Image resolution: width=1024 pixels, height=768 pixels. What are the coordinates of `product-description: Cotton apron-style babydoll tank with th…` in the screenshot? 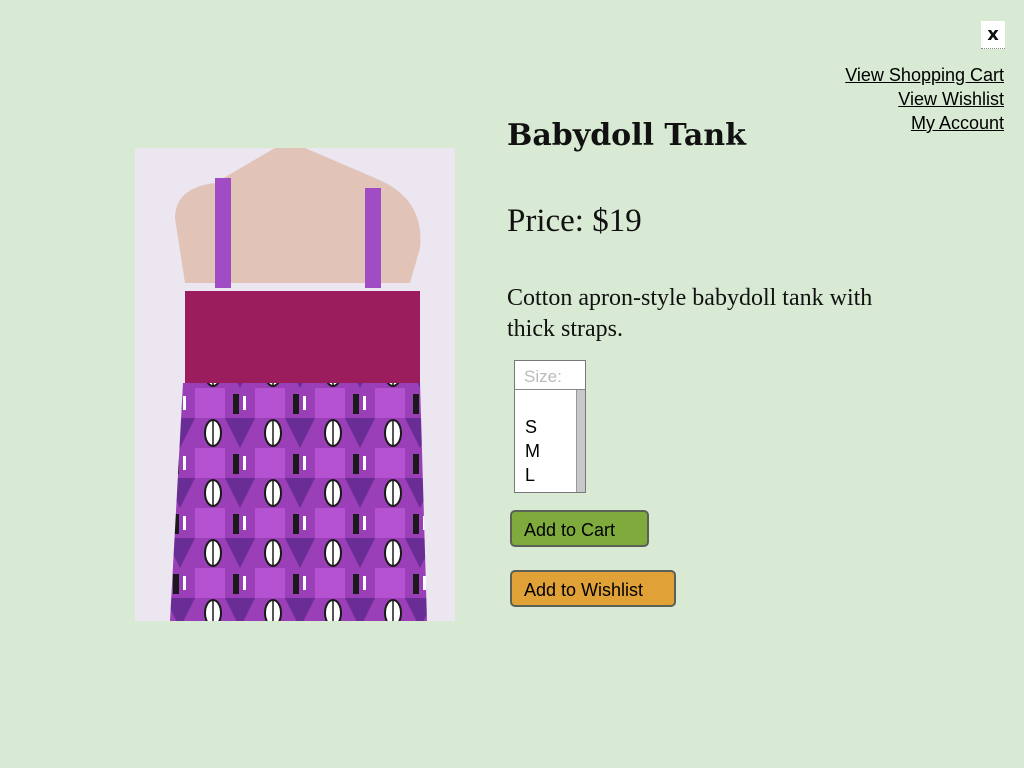 It's located at (690, 313).